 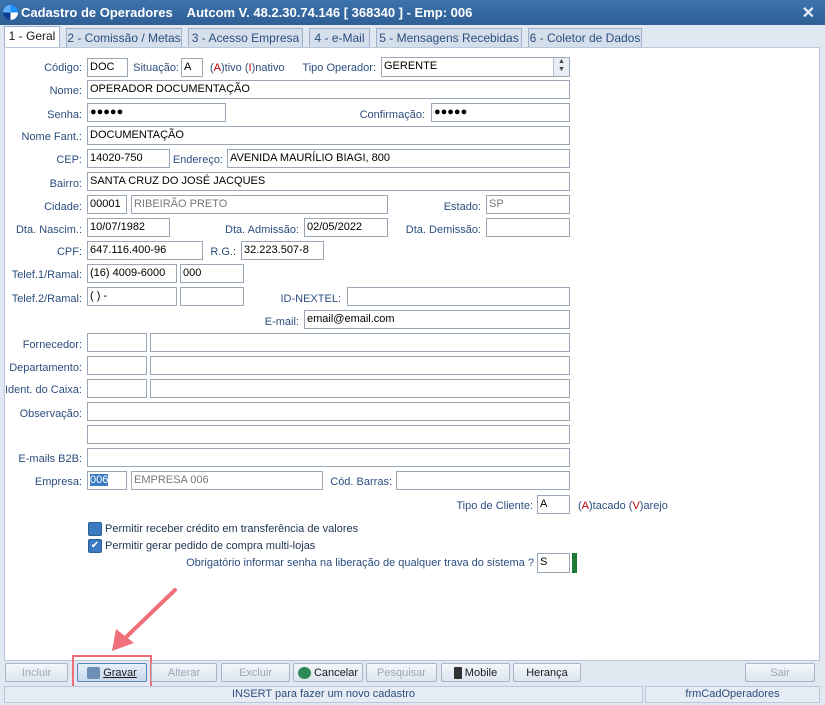 I want to click on empresa-code-selected: 006, so click(x=99, y=480).